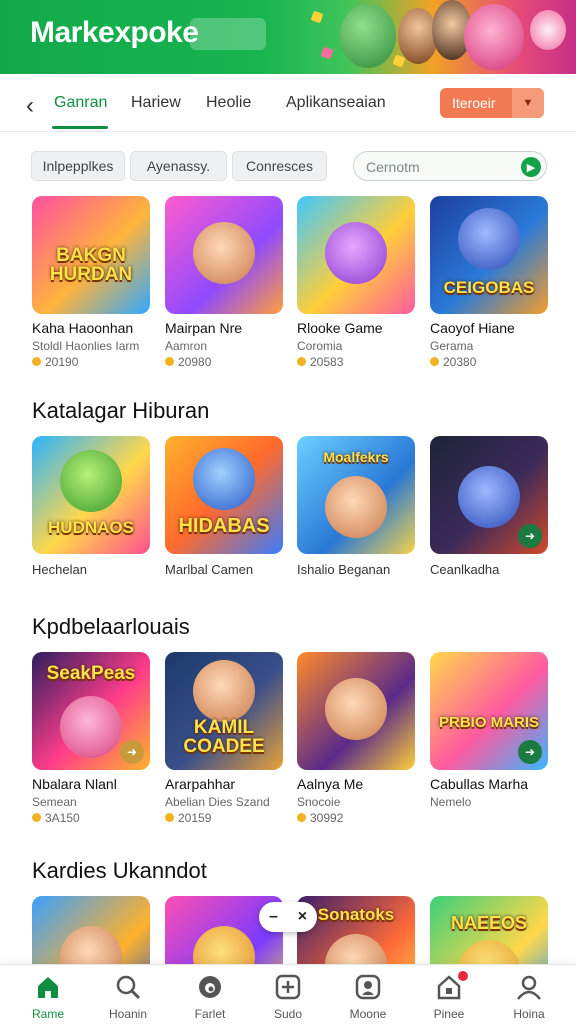 Image resolution: width=576 pixels, height=1024 pixels. I want to click on game-thumbnail: CEIGOBAS, so click(489, 255).